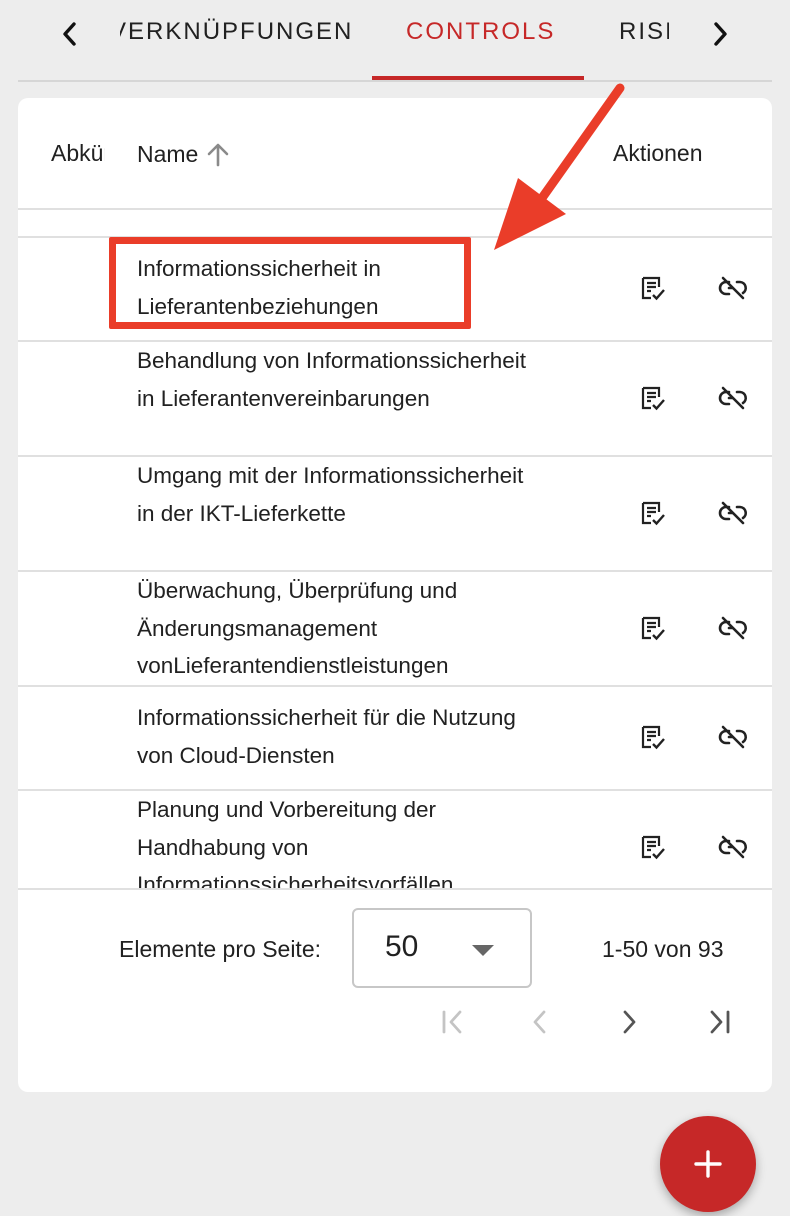 The image size is (790, 1216). I want to click on column-header-name: Name, so click(184, 154).